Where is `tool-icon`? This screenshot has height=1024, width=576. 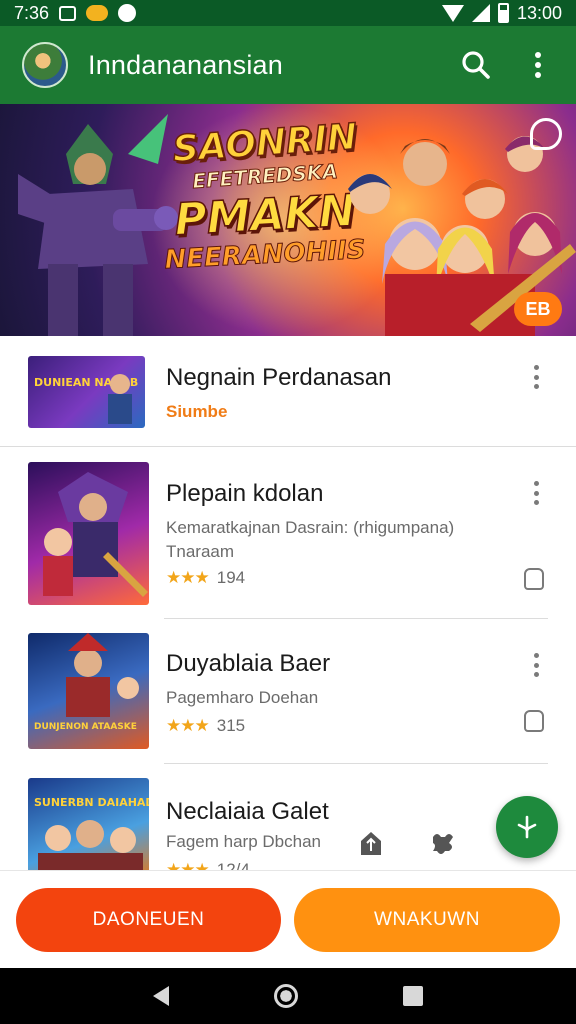
tool-icon is located at coordinates (527, 827).